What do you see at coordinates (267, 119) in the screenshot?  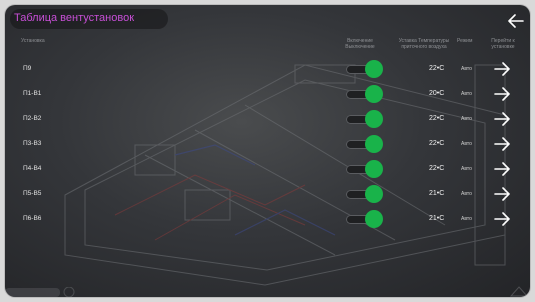 I see `table-row: П2-В2 22•C Авто` at bounding box center [267, 119].